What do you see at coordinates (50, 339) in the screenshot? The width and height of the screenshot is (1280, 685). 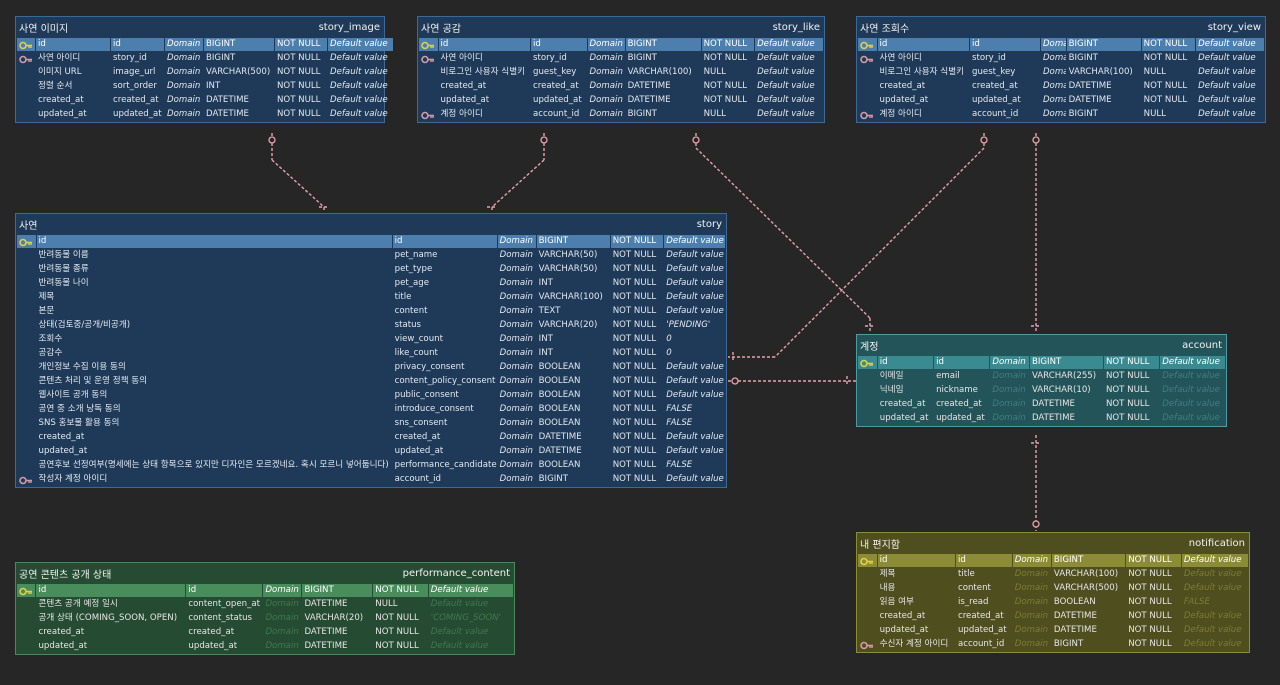 I see `column-logical-name: 조회수` at bounding box center [50, 339].